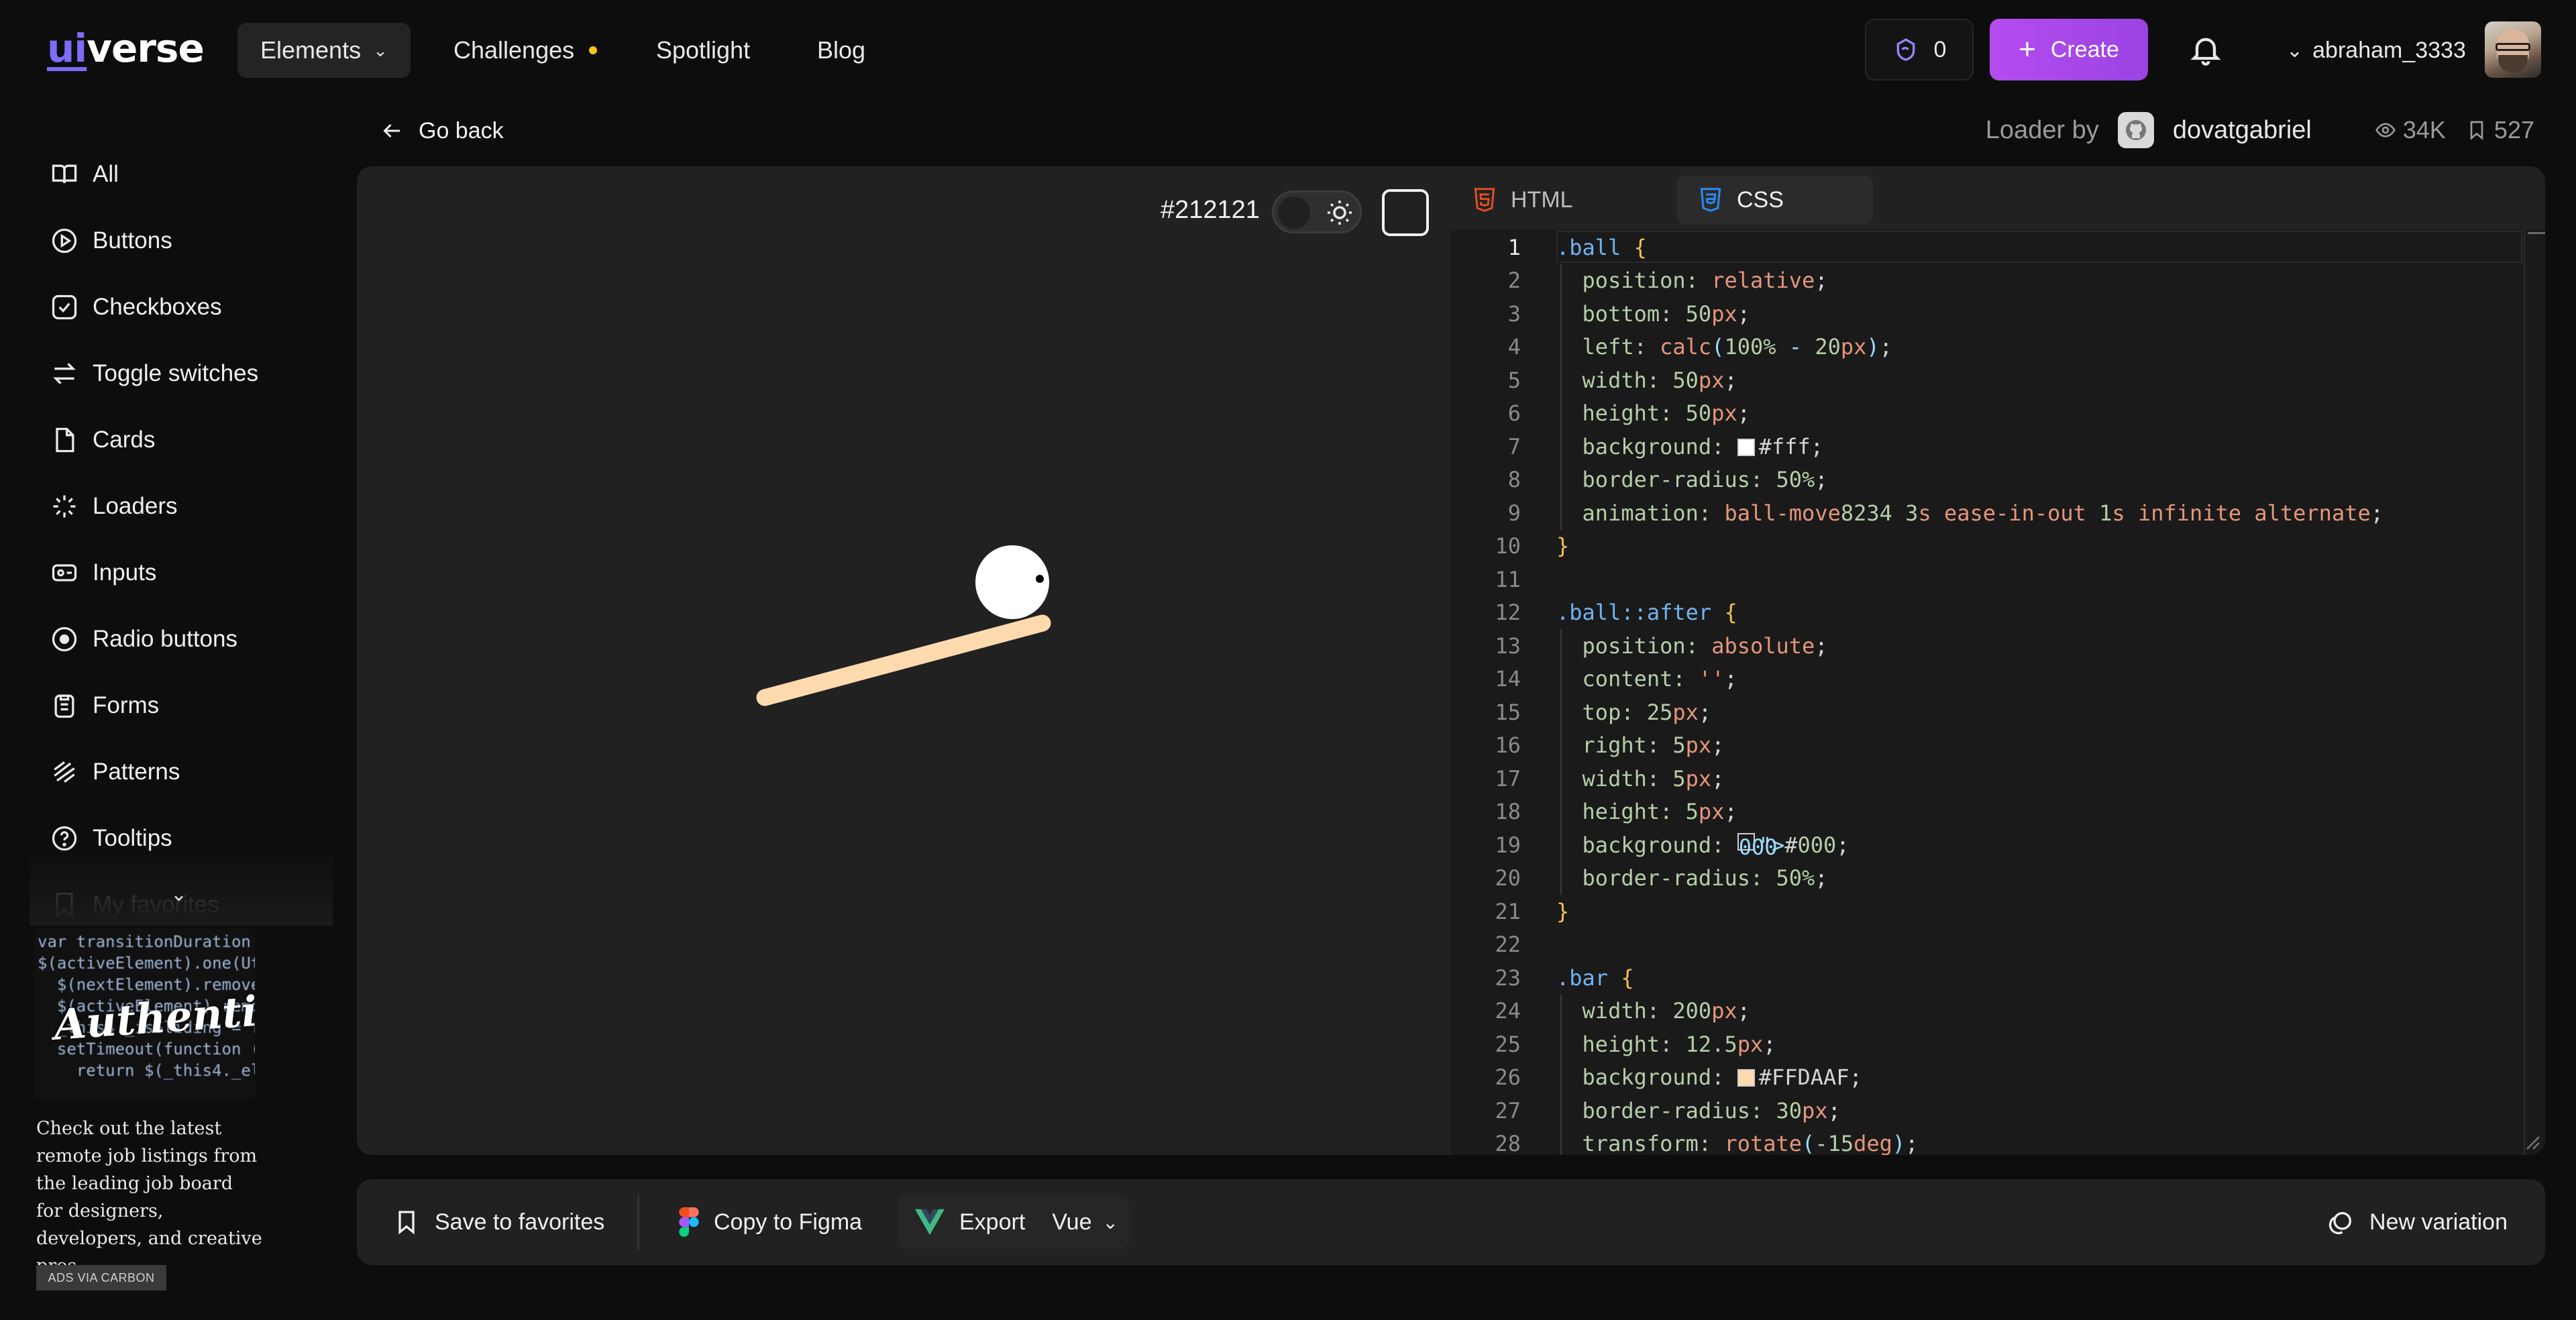 Image resolution: width=2576 pixels, height=1320 pixels. What do you see at coordinates (1508, 579) in the screenshot?
I see `line-number: 11` at bounding box center [1508, 579].